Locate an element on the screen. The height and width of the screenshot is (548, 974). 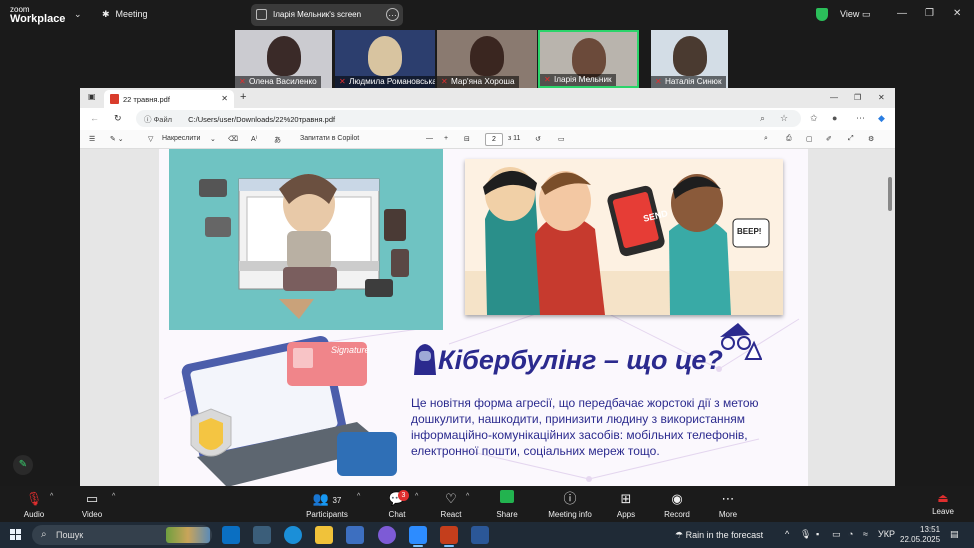
favorite-star-icon: ☆ is located at coordinates (784, 118).